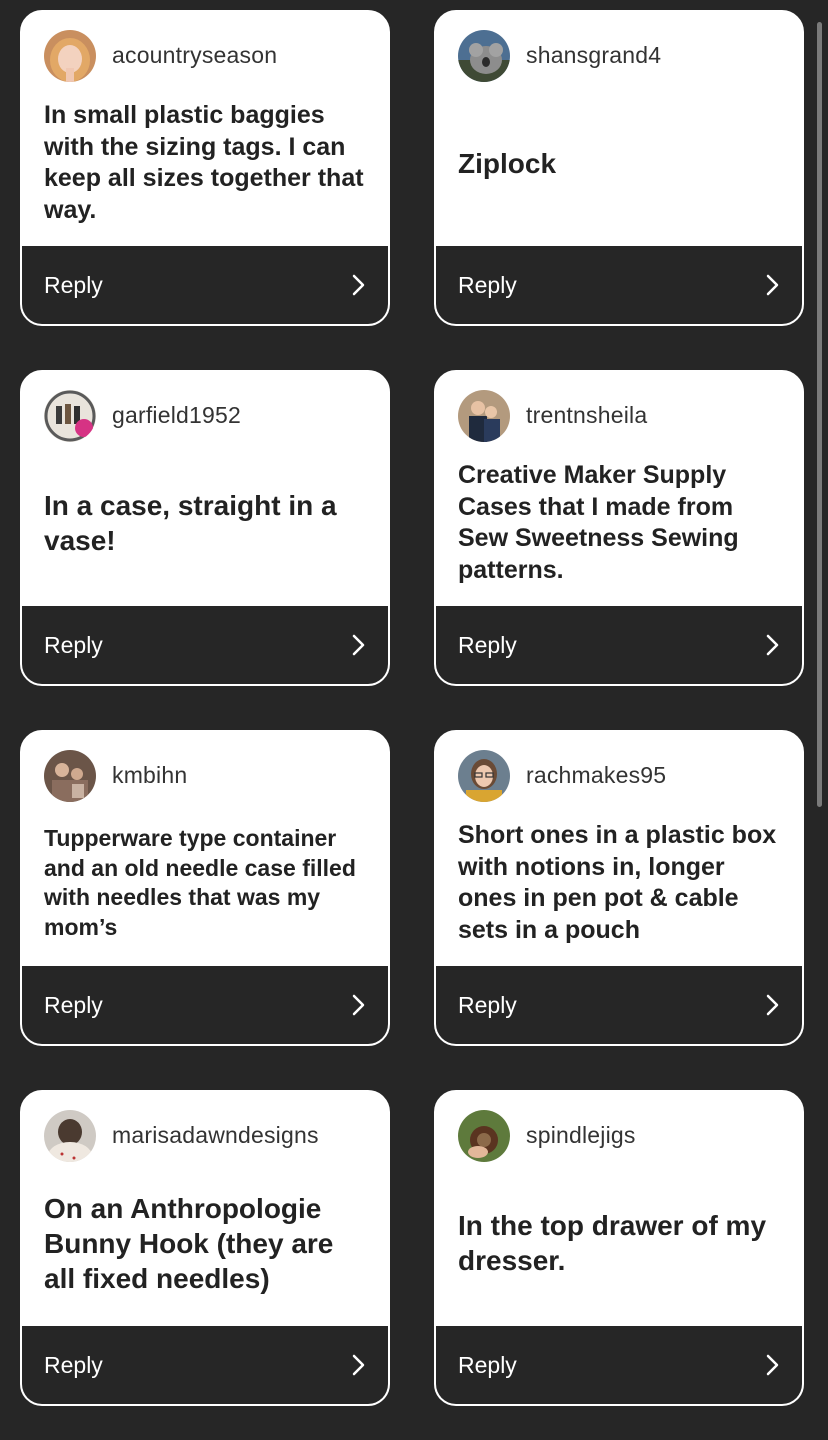 Image resolution: width=828 pixels, height=1440 pixels. Describe the element at coordinates (190, 523) in the screenshot. I see `comment-text: In a case, straight in a vase!` at that location.